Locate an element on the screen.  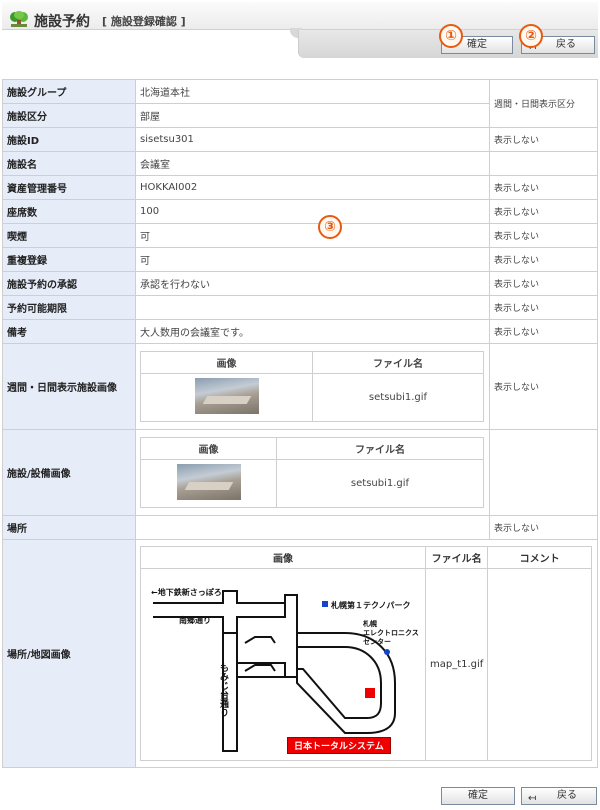
bottom-toolbar: 確定 ↤ 戻る is located at coordinates (300, 796).